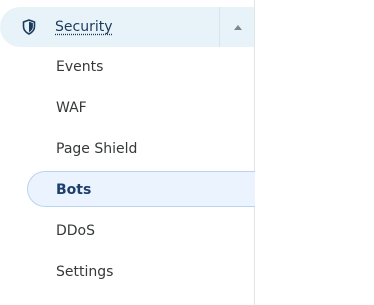 This screenshot has width=374, height=305. I want to click on sidebar-item-waf: WAF, so click(71, 108).